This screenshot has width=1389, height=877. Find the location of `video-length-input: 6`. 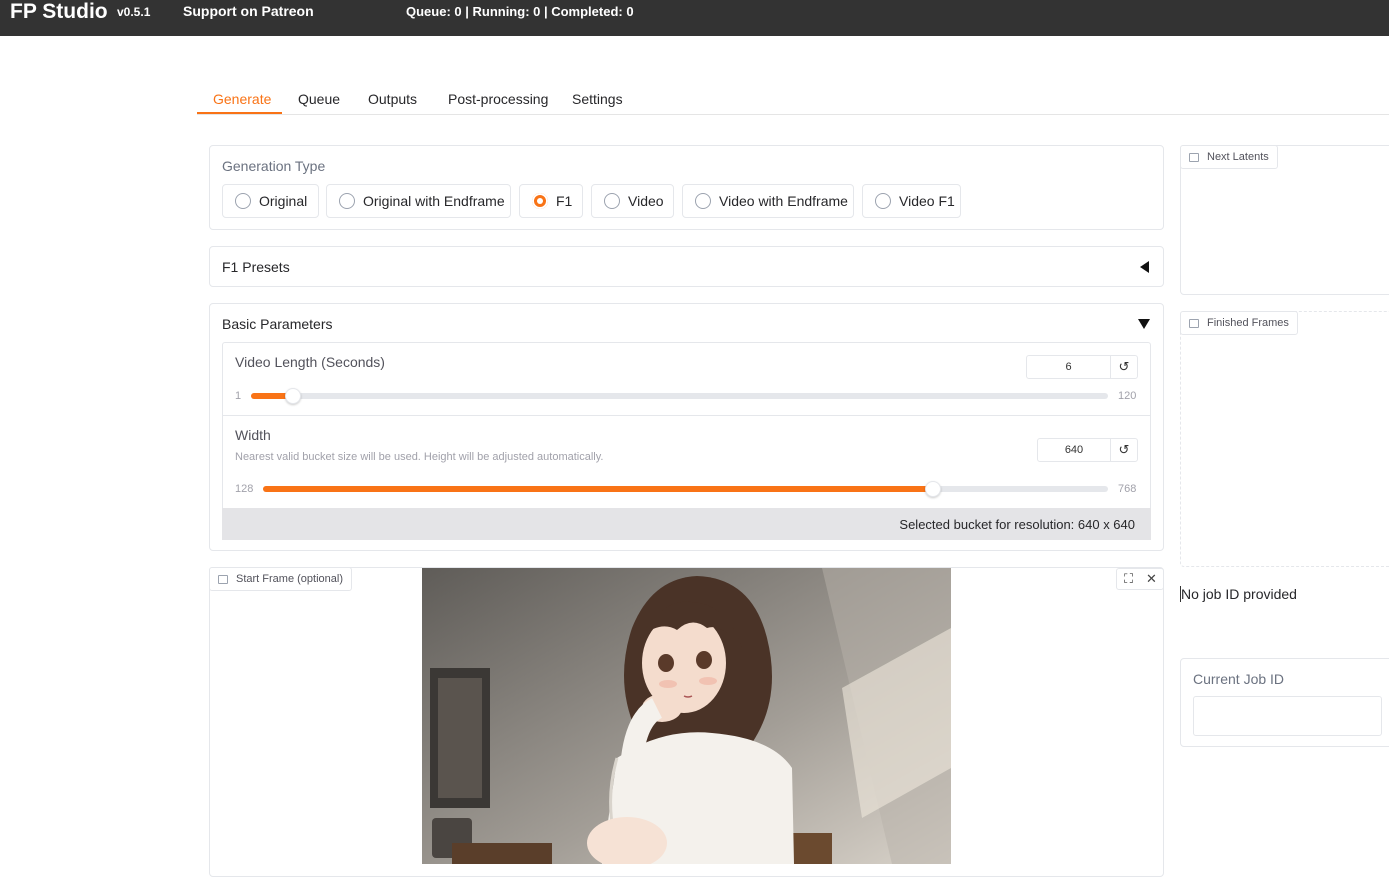

video-length-input: 6 is located at coordinates (1068, 367).